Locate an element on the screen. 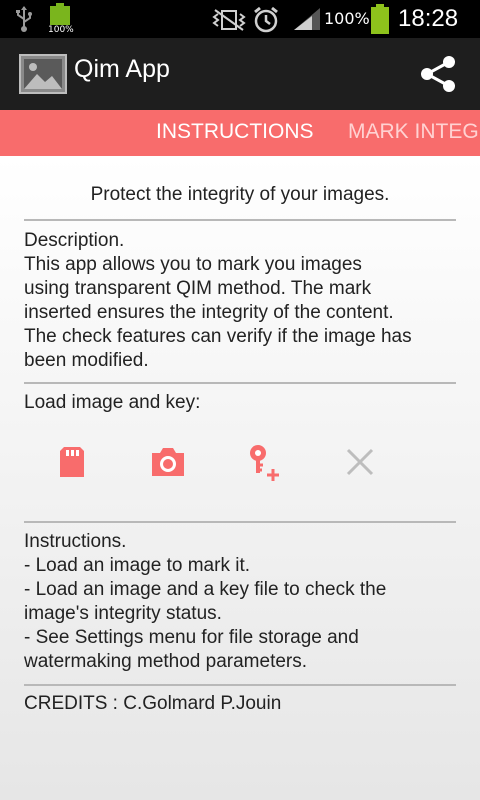  tab-strip: INSTRUCTIONS MARK INTEG is located at coordinates (240, 133).